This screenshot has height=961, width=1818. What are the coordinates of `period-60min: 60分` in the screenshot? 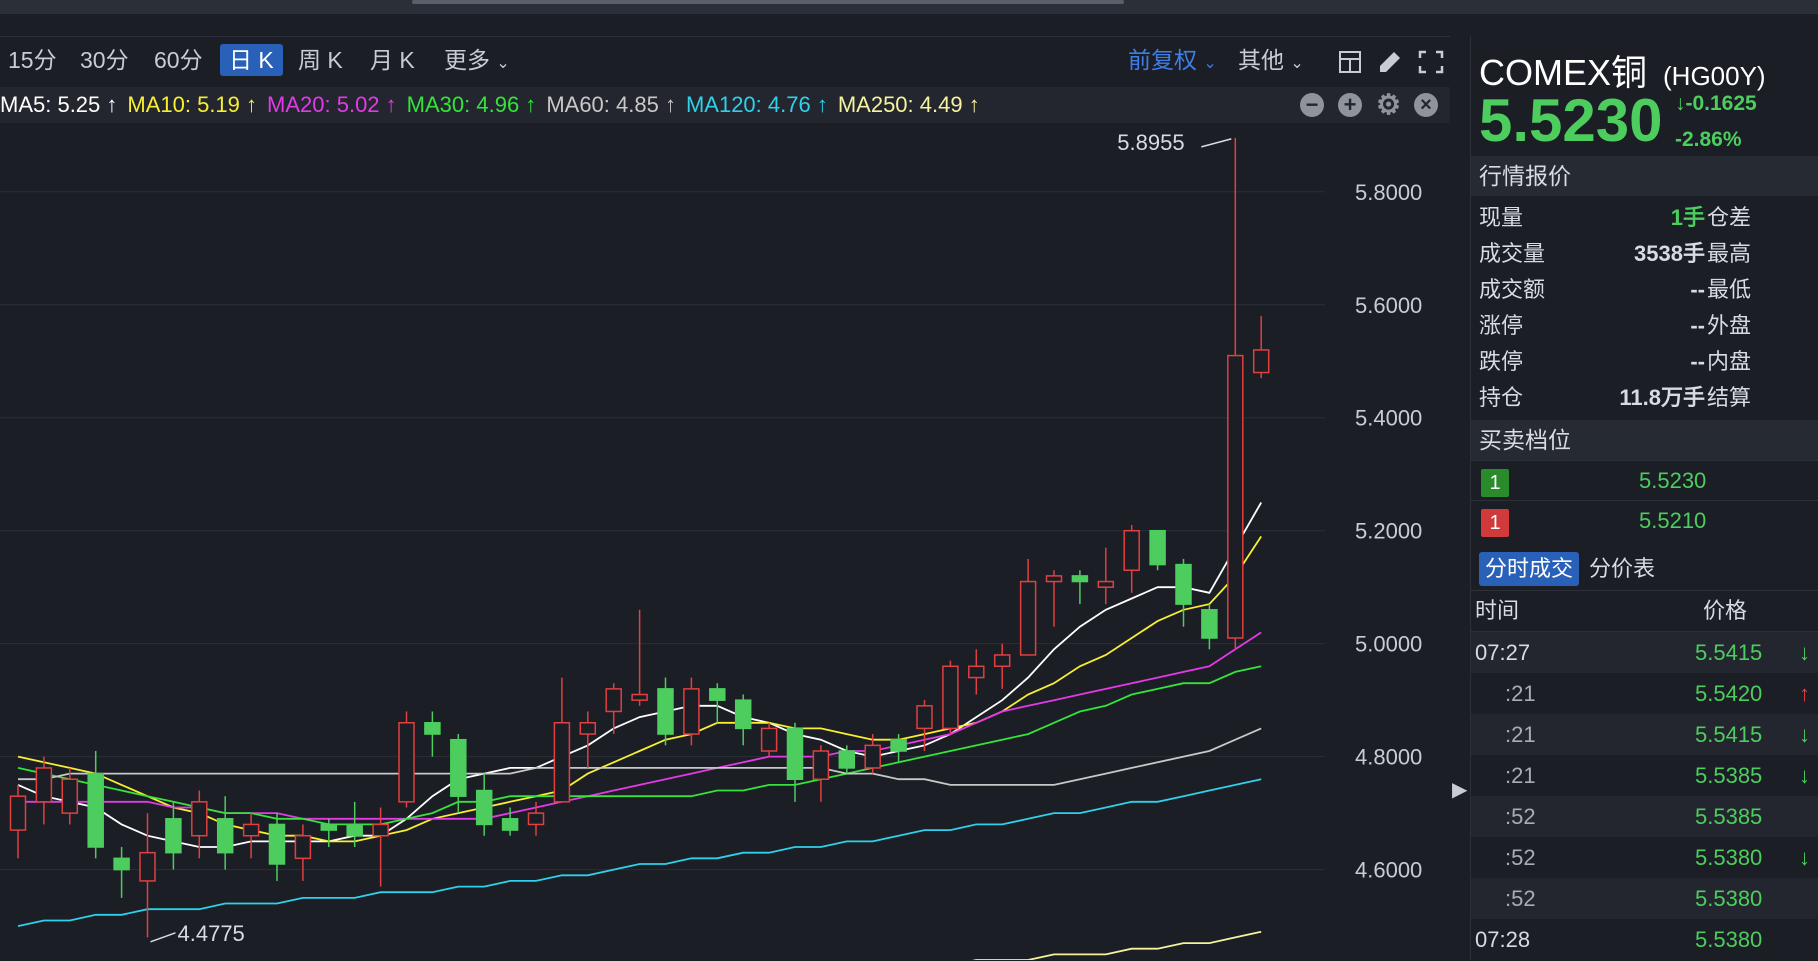 It's located at (178, 60).